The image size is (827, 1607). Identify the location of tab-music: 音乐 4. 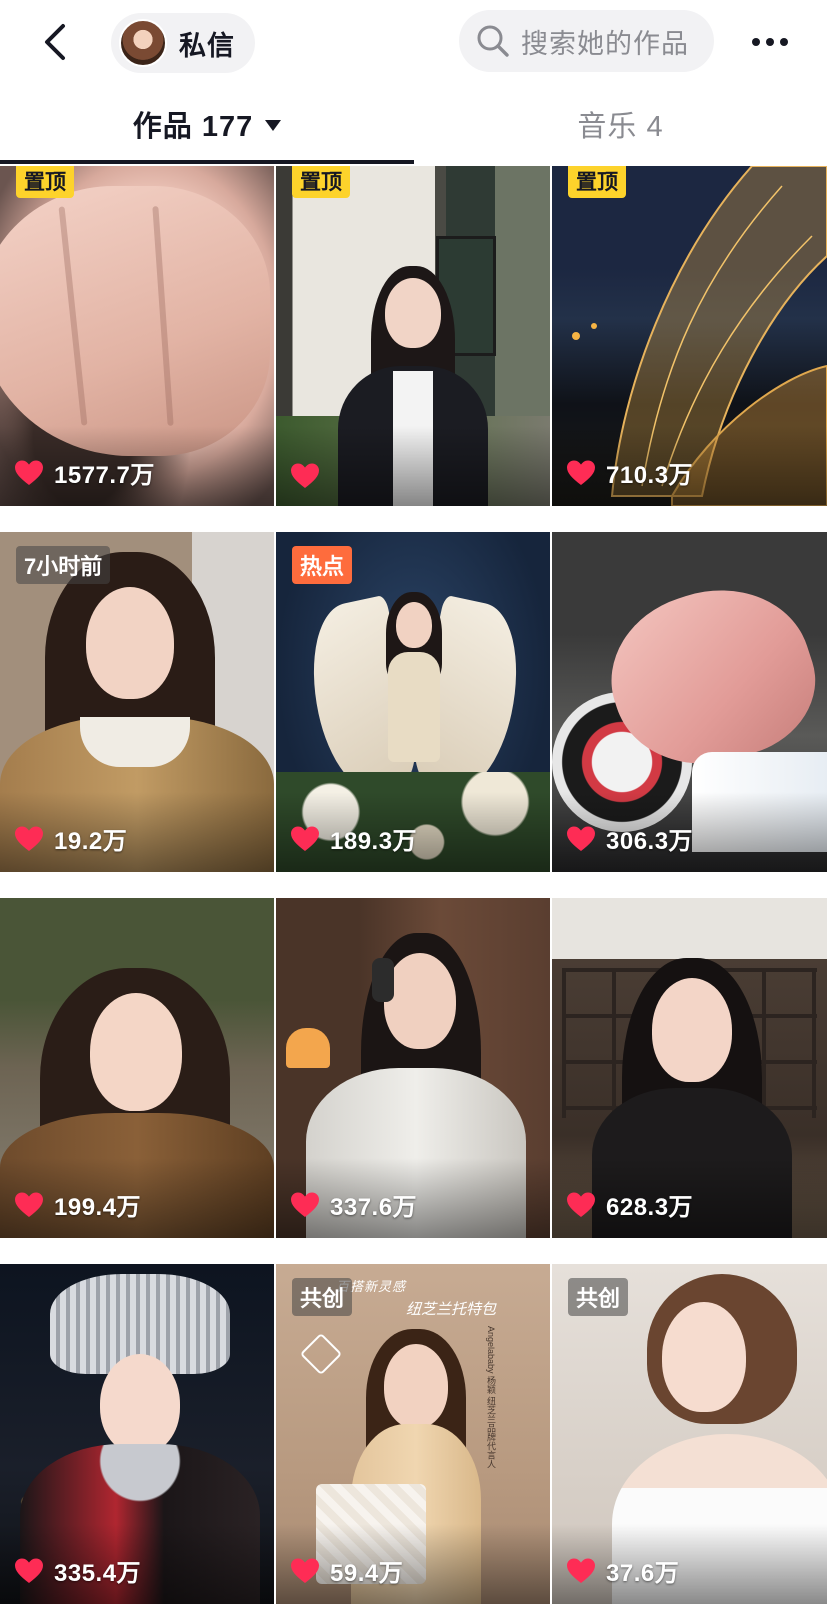
(620, 124).